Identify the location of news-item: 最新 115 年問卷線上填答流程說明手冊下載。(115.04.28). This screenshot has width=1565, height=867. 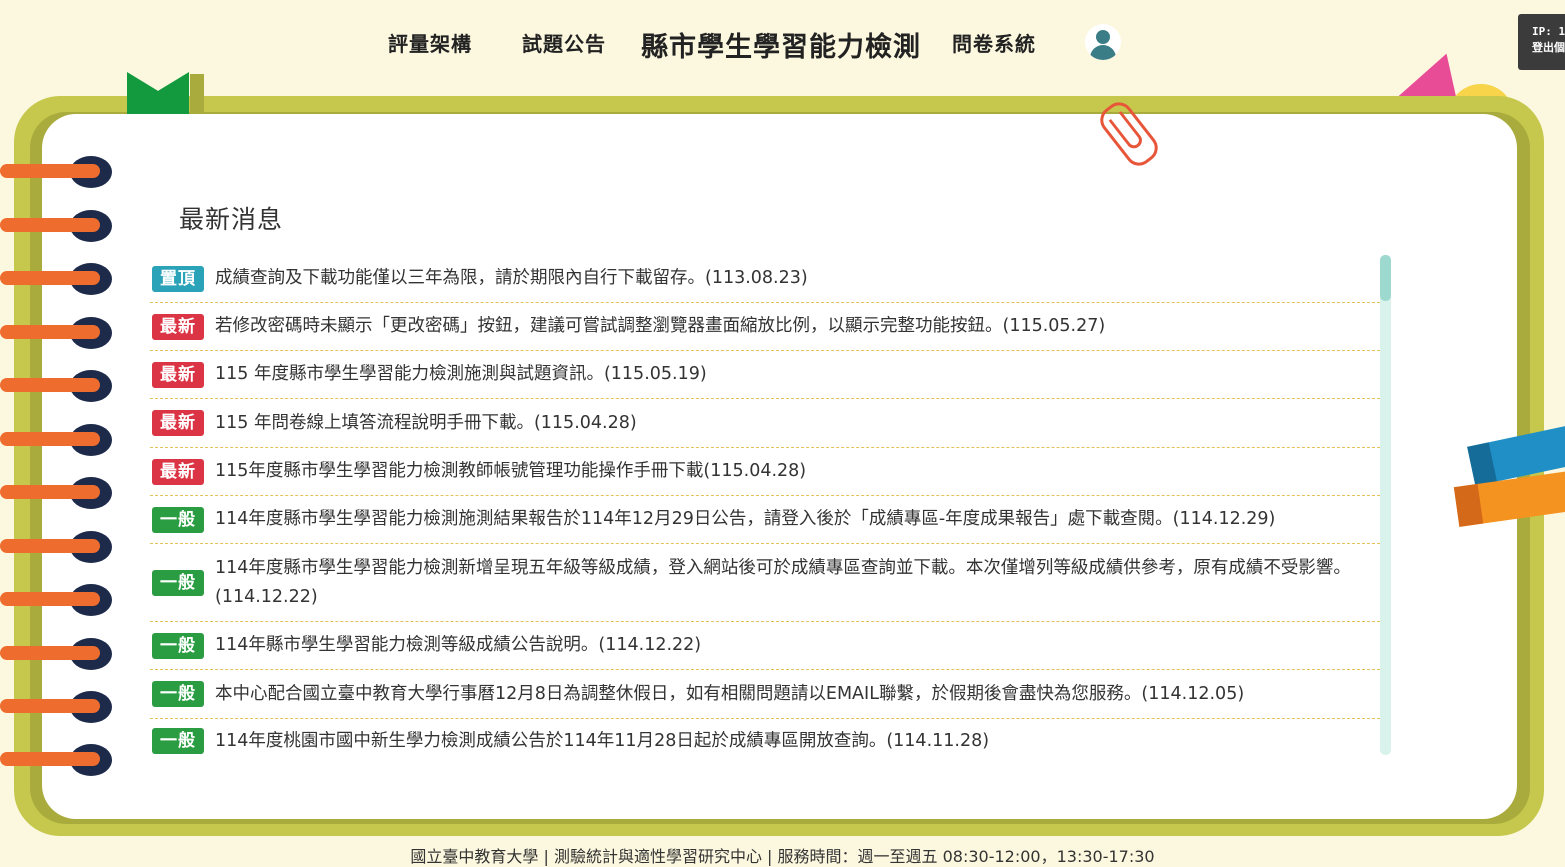
(765, 423).